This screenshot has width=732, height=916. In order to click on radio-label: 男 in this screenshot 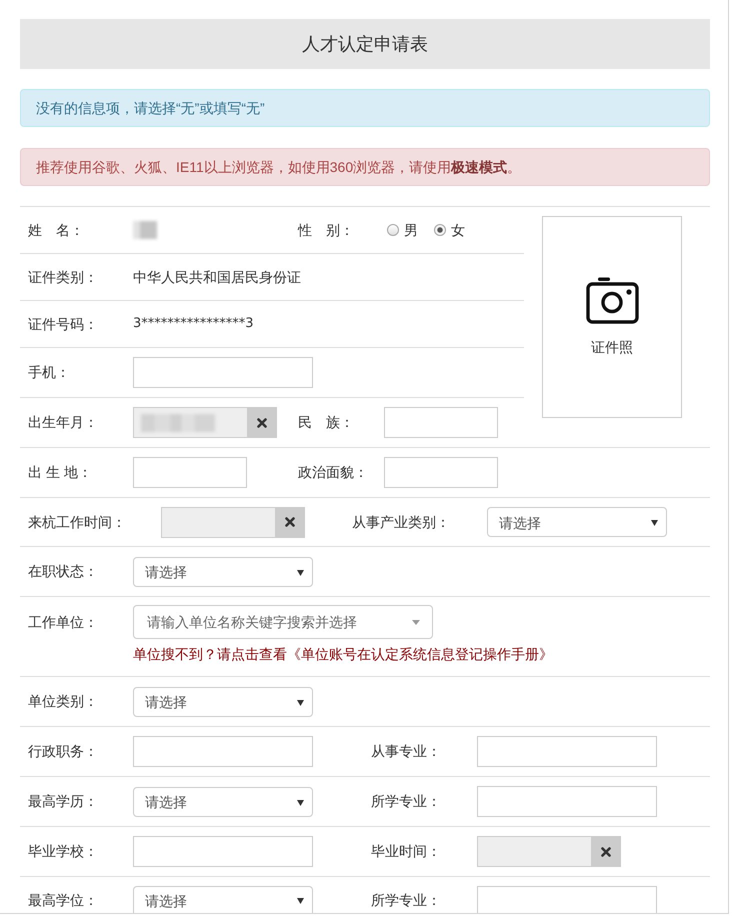, I will do `click(411, 230)`.